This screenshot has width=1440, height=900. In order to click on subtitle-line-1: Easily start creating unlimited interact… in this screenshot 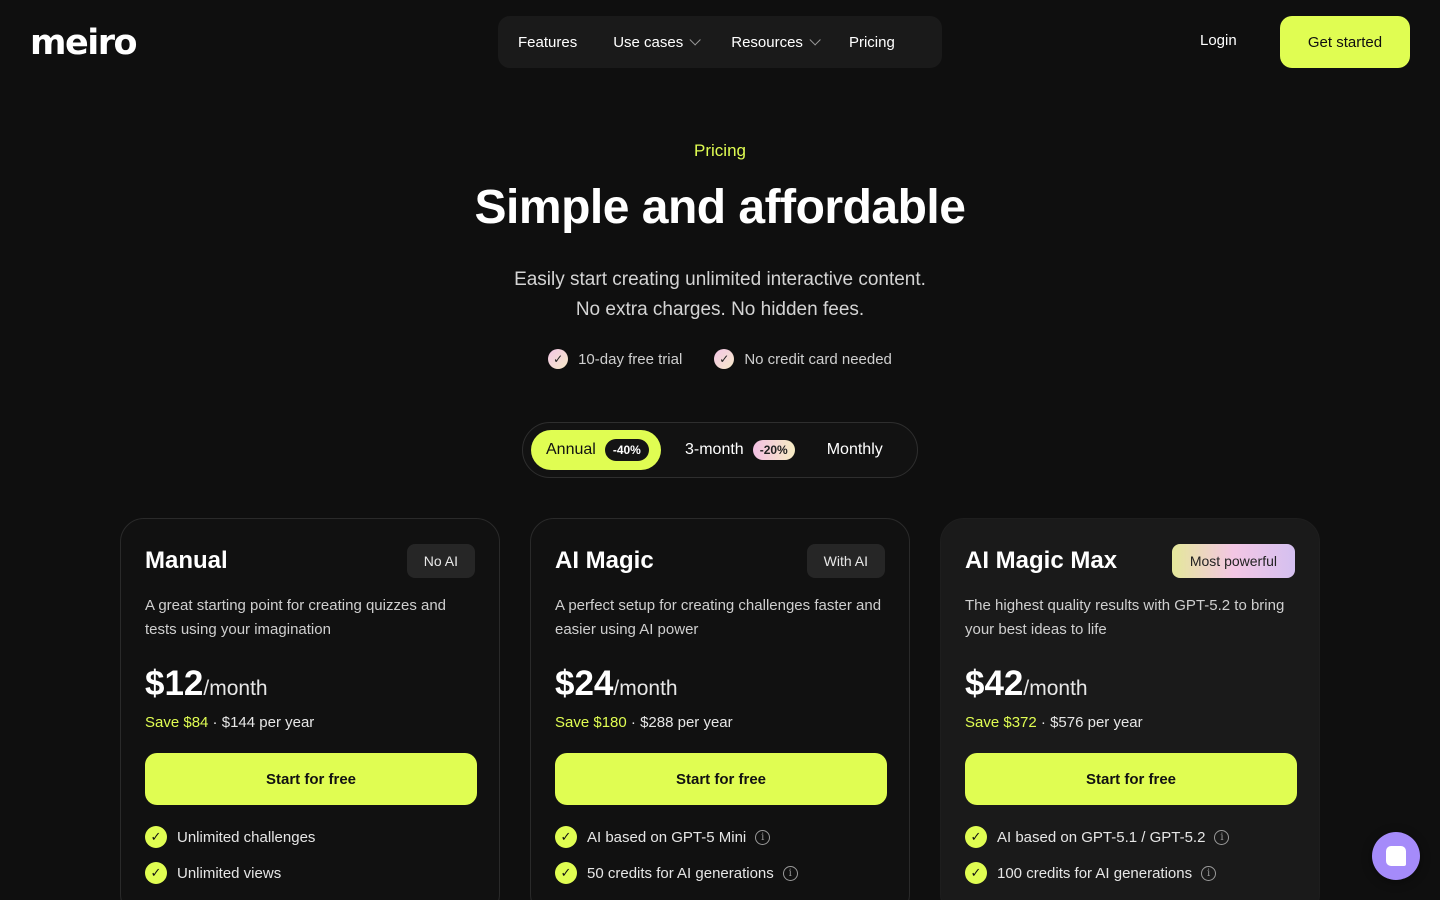, I will do `click(720, 279)`.